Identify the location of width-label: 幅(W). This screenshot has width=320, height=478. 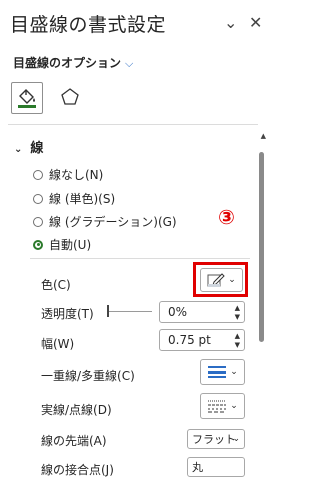
(58, 344).